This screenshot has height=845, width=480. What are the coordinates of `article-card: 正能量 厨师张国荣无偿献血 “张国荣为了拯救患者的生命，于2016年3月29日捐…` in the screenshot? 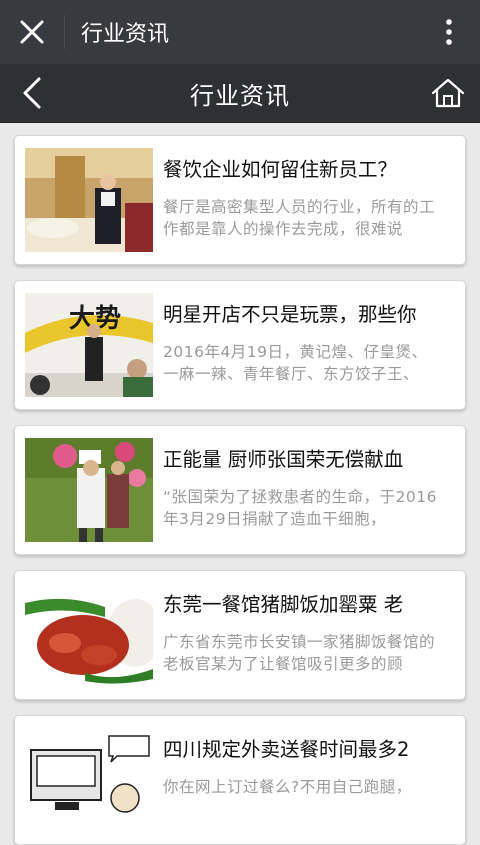 It's located at (240, 490).